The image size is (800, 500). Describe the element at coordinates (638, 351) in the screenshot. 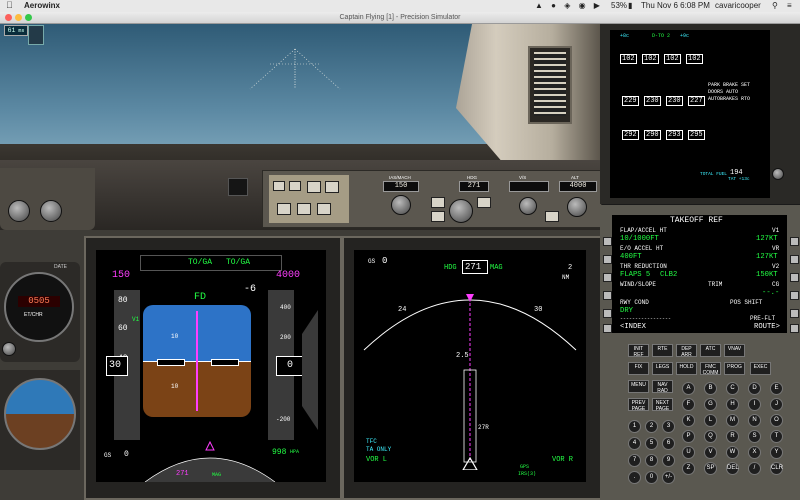

I see `init-ref-key: INIT REF` at that location.